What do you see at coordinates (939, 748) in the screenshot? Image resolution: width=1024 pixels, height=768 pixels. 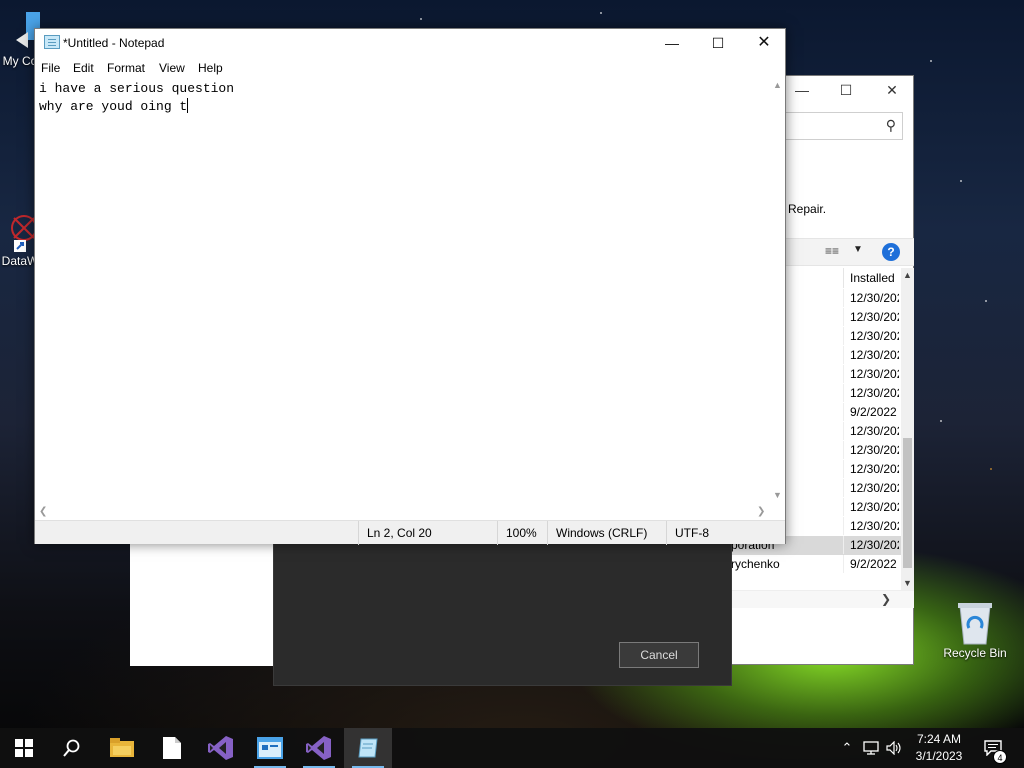 I see `clock: 7:24 AM 3/1/2023` at bounding box center [939, 748].